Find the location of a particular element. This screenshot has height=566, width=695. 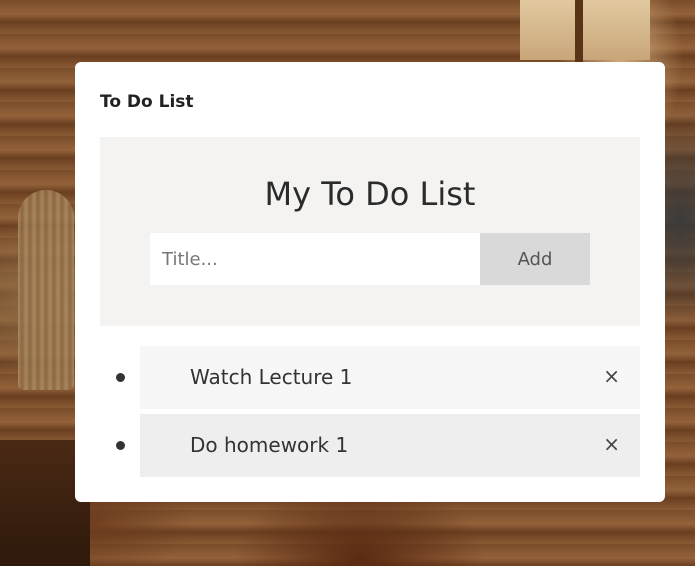

page-heading: My To Do List is located at coordinates (370, 194).